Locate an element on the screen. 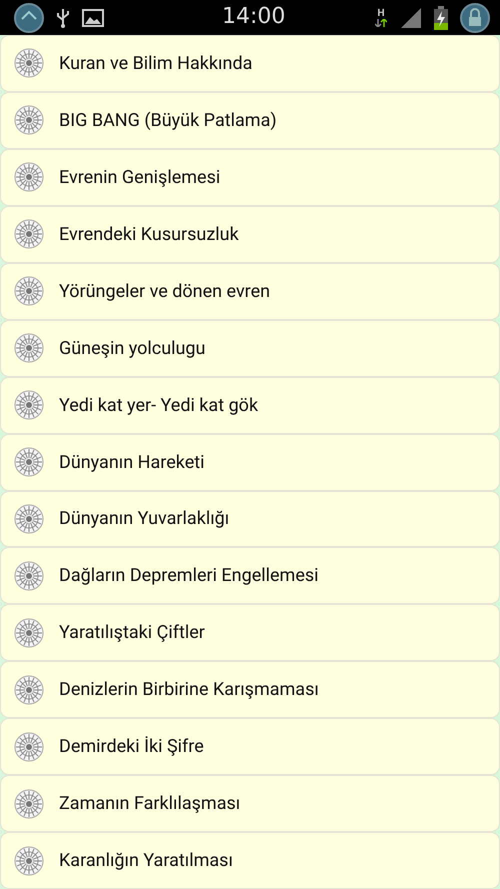 This screenshot has width=500, height=889. item-title: Zamanın Farklılaşması is located at coordinates (149, 803).